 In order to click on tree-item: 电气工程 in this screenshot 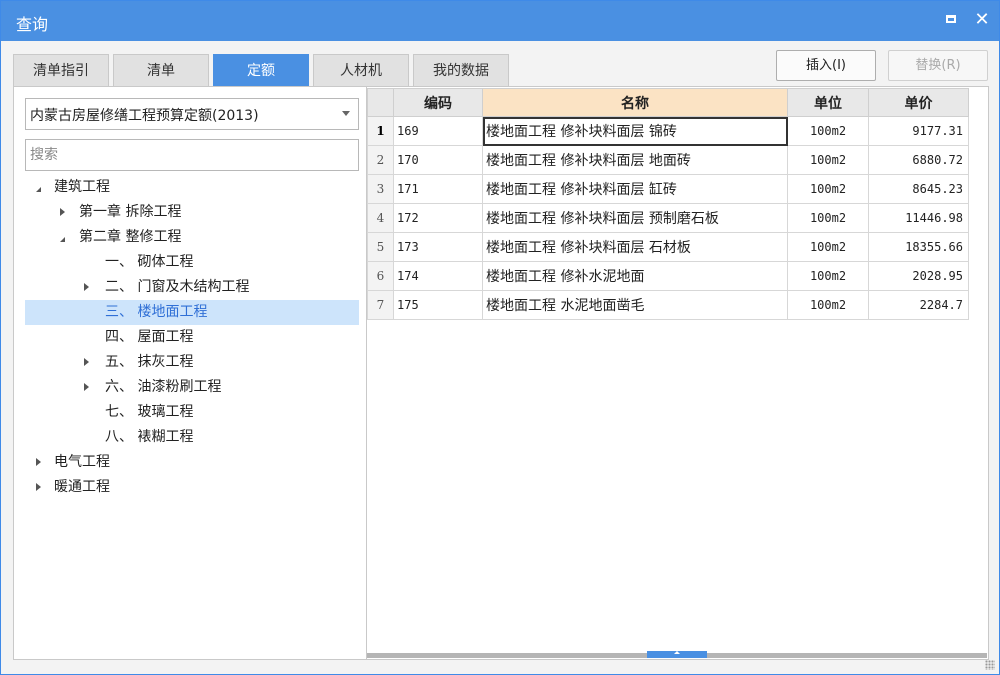, I will do `click(192, 462)`.